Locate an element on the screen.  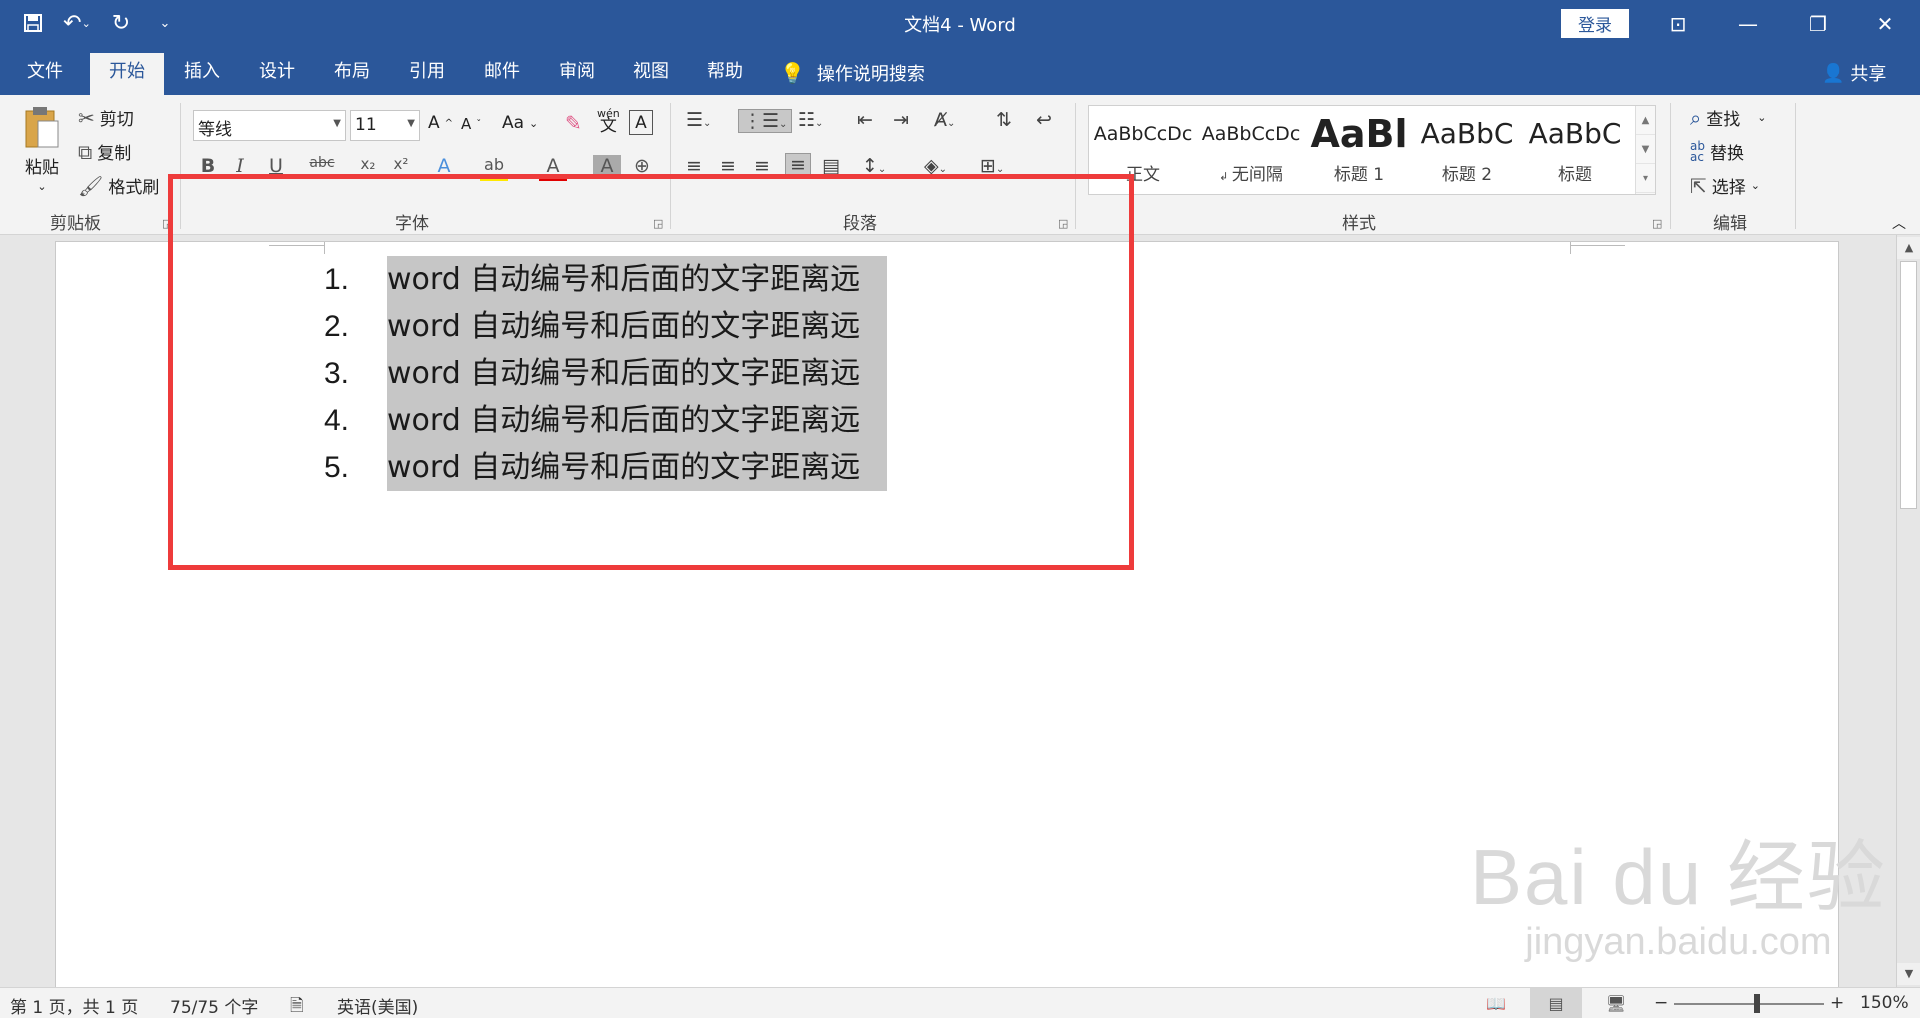
paste-button: 粘贴 ⌄ is located at coordinates (42, 149).